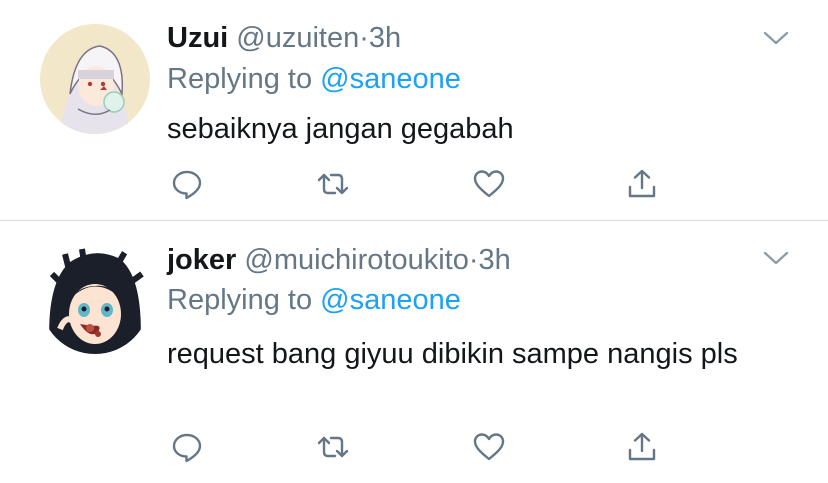  What do you see at coordinates (297, 38) in the screenshot?
I see `user-handle: @uzuiten` at bounding box center [297, 38].